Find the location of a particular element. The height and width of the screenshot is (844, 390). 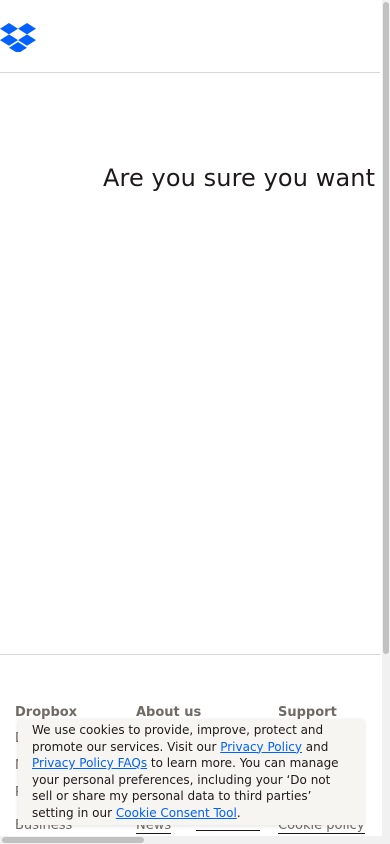

cookie-consent-tool-link: Cookie Consent Tool is located at coordinates (176, 813).